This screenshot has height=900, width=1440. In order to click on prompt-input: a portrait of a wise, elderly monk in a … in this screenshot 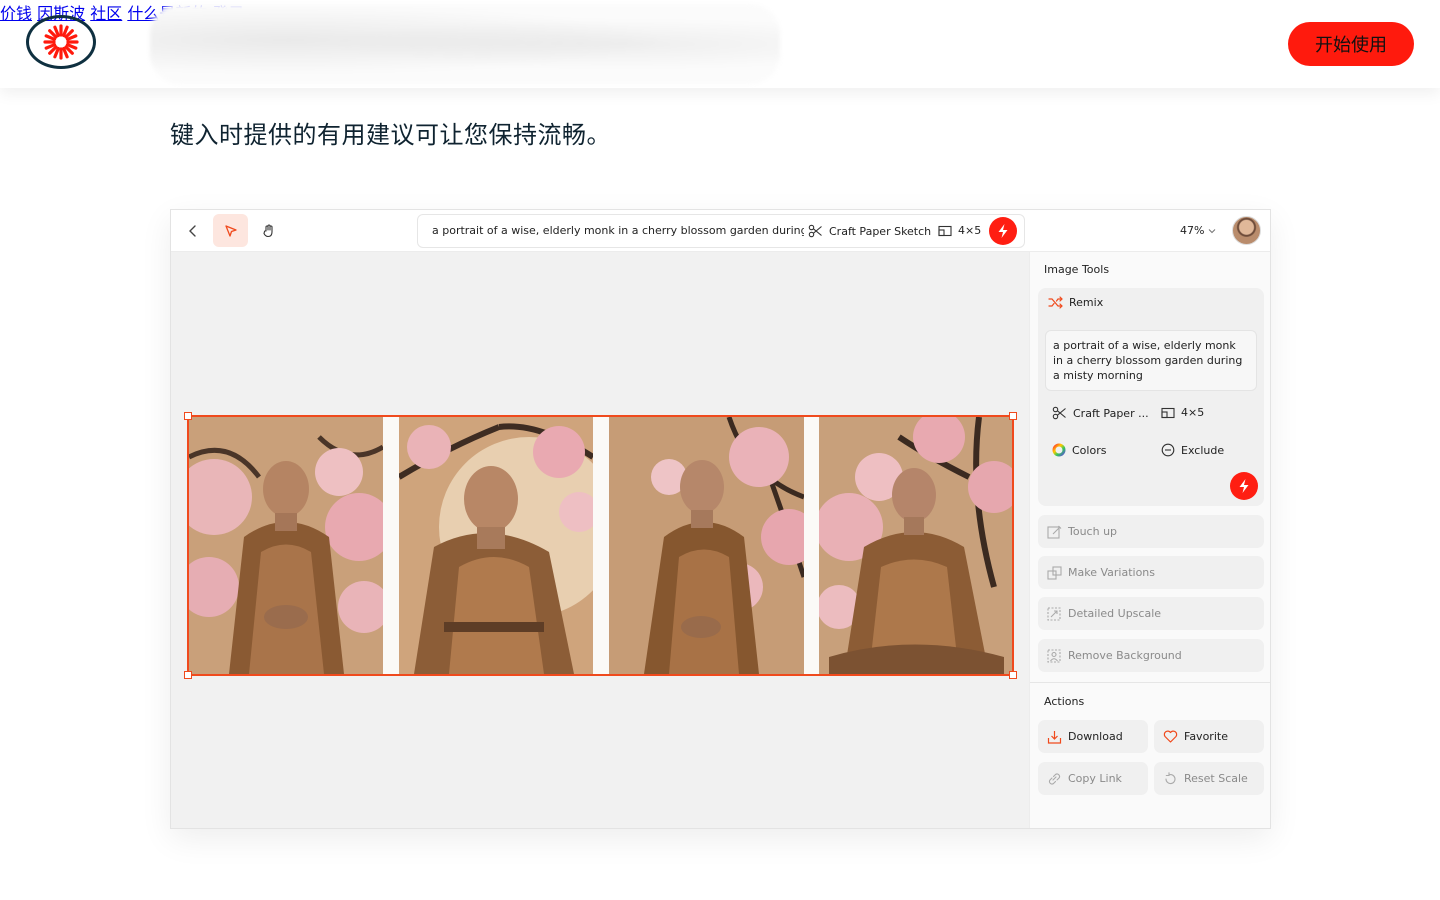, I will do `click(618, 230)`.